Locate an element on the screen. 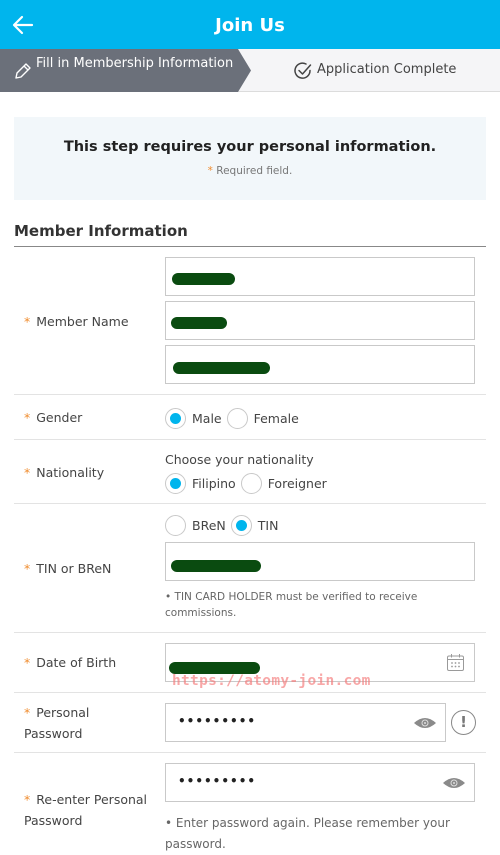  password-label: * Personal Password is located at coordinates (57, 723).